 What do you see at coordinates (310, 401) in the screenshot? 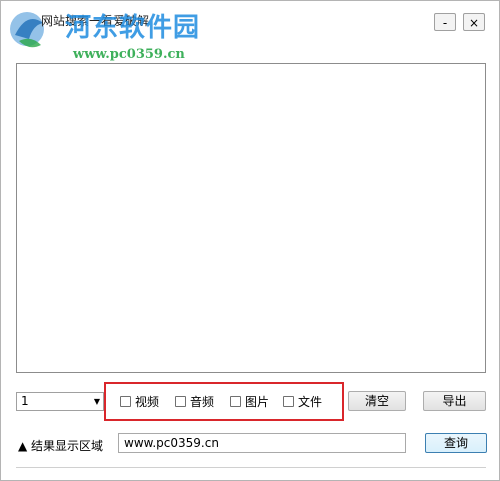
I see `checkbox-label: 文件` at bounding box center [310, 401].